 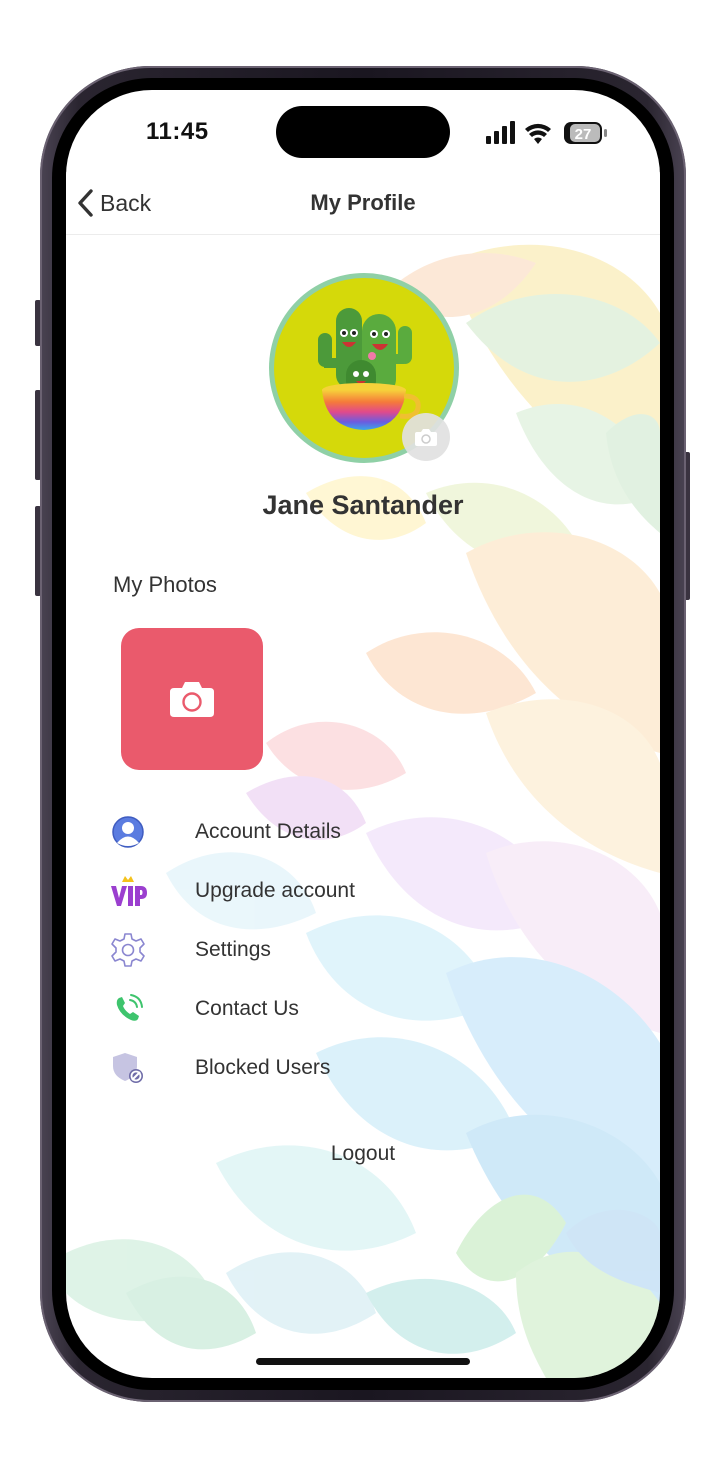 I want to click on status-time: 11:45, so click(x=177, y=131).